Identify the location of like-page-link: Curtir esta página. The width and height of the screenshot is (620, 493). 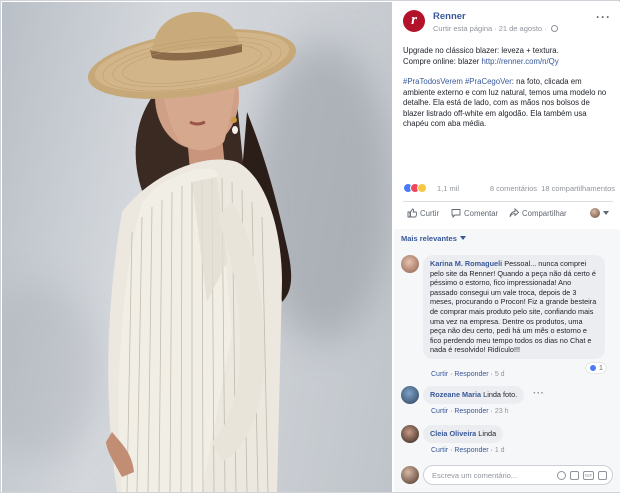
(462, 28).